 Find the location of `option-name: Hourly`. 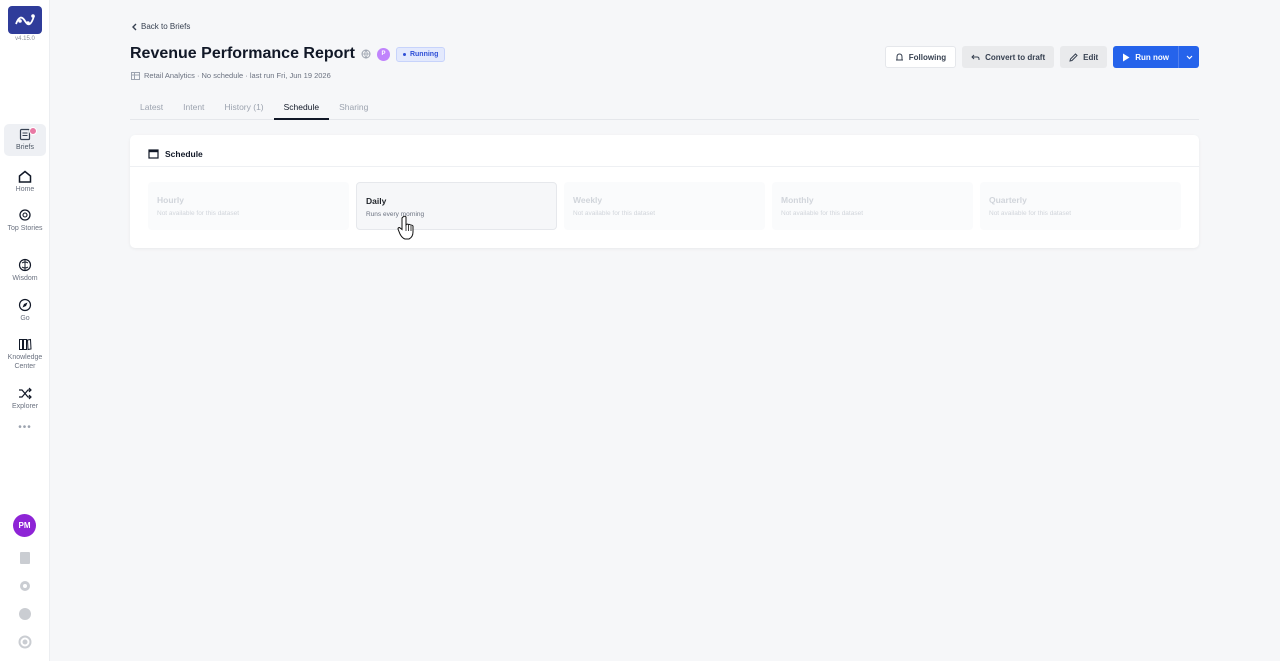

option-name: Hourly is located at coordinates (170, 200).